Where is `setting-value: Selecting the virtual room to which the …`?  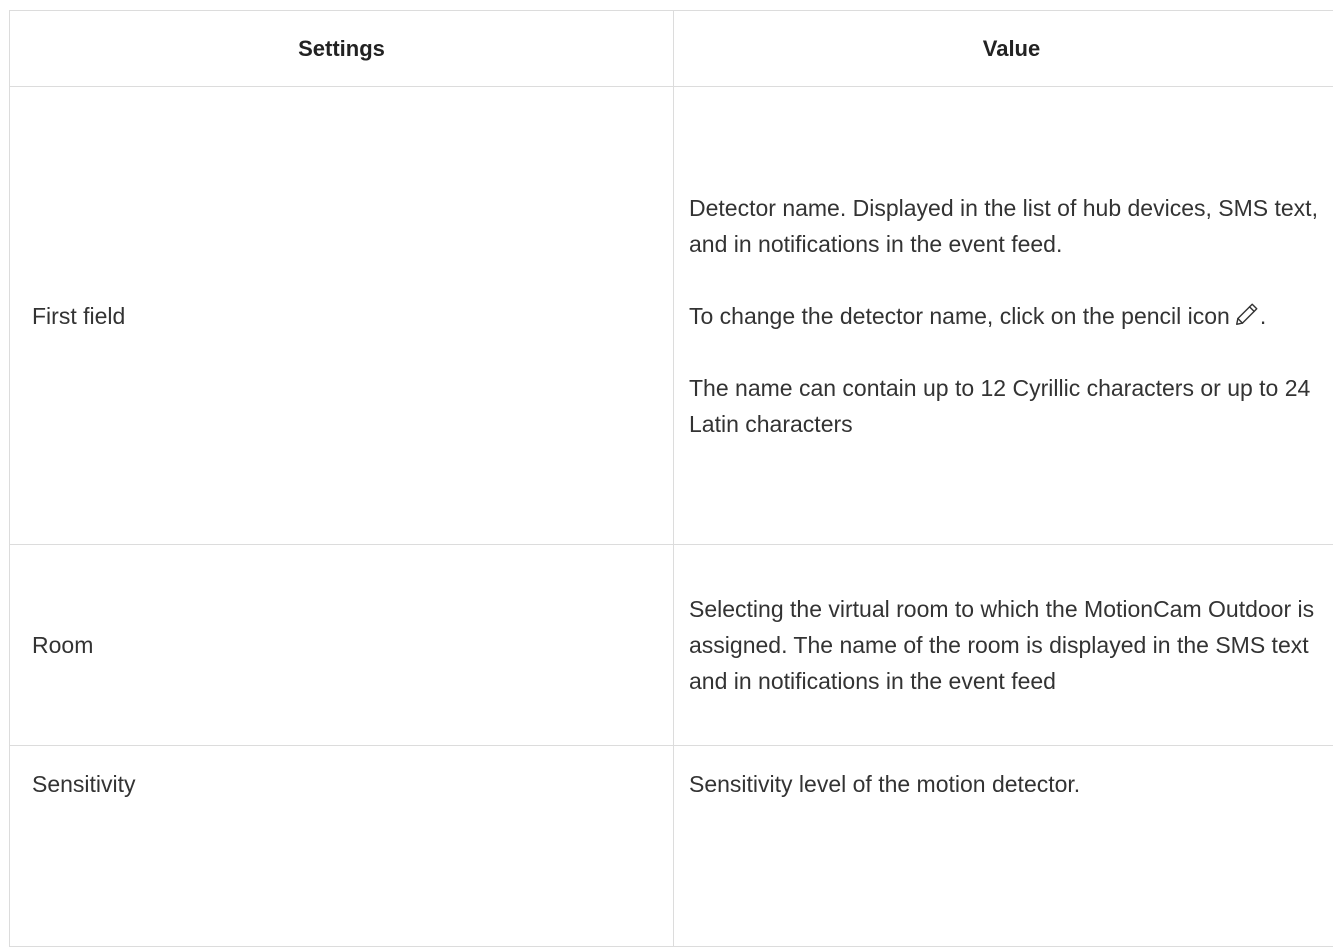
setting-value: Selecting the virtual room to which the … is located at coordinates (1003, 645).